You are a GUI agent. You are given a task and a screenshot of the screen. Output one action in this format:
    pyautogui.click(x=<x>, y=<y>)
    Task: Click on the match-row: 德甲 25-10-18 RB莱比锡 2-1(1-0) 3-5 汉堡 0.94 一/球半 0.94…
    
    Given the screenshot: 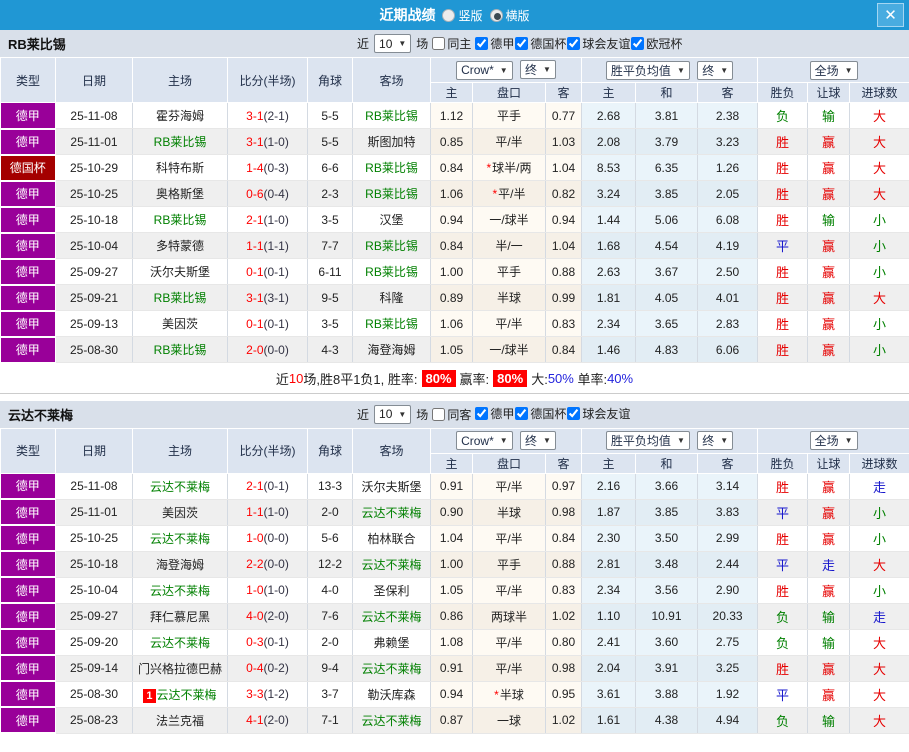 What is the action you would take?
    pyautogui.click(x=454, y=220)
    